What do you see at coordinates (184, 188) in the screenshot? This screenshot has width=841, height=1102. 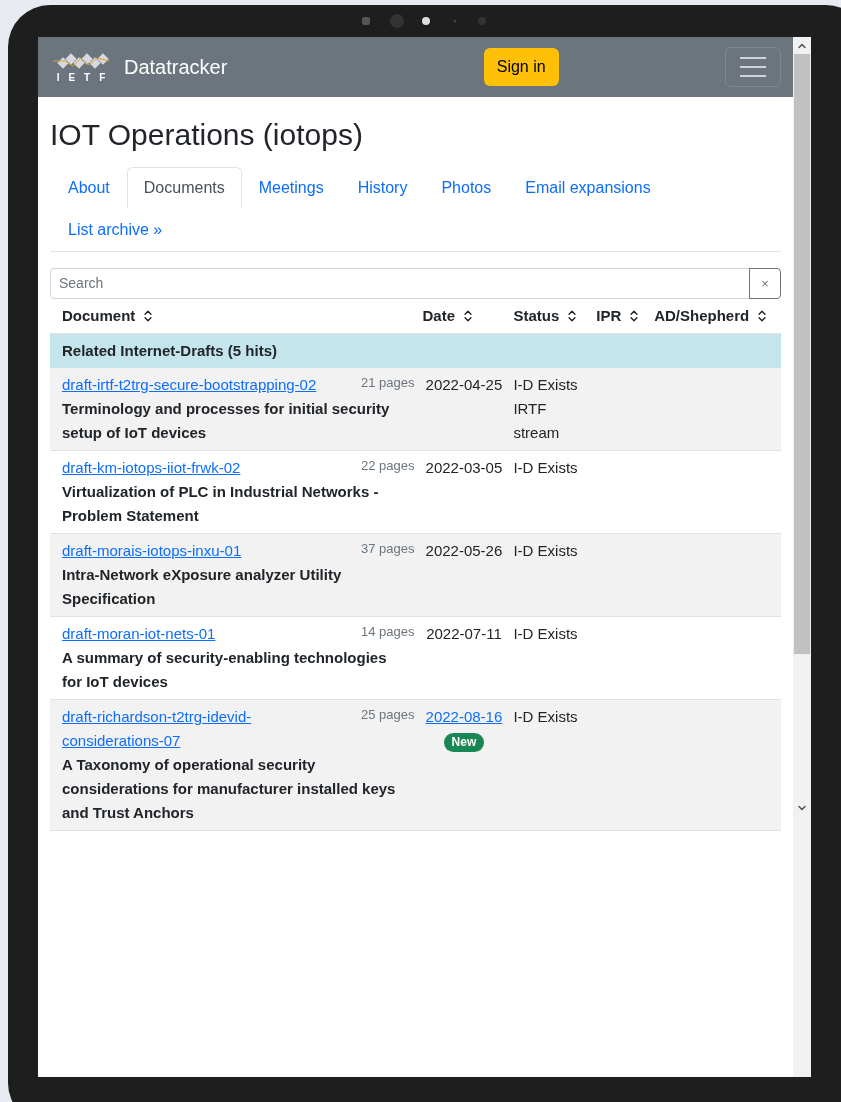 I see `tab: Documents` at bounding box center [184, 188].